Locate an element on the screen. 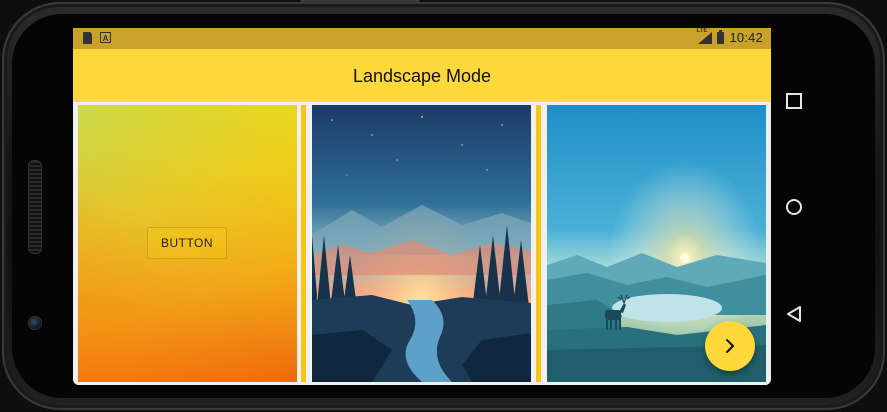 The image size is (887, 412). front-camera is located at coordinates (35, 323).